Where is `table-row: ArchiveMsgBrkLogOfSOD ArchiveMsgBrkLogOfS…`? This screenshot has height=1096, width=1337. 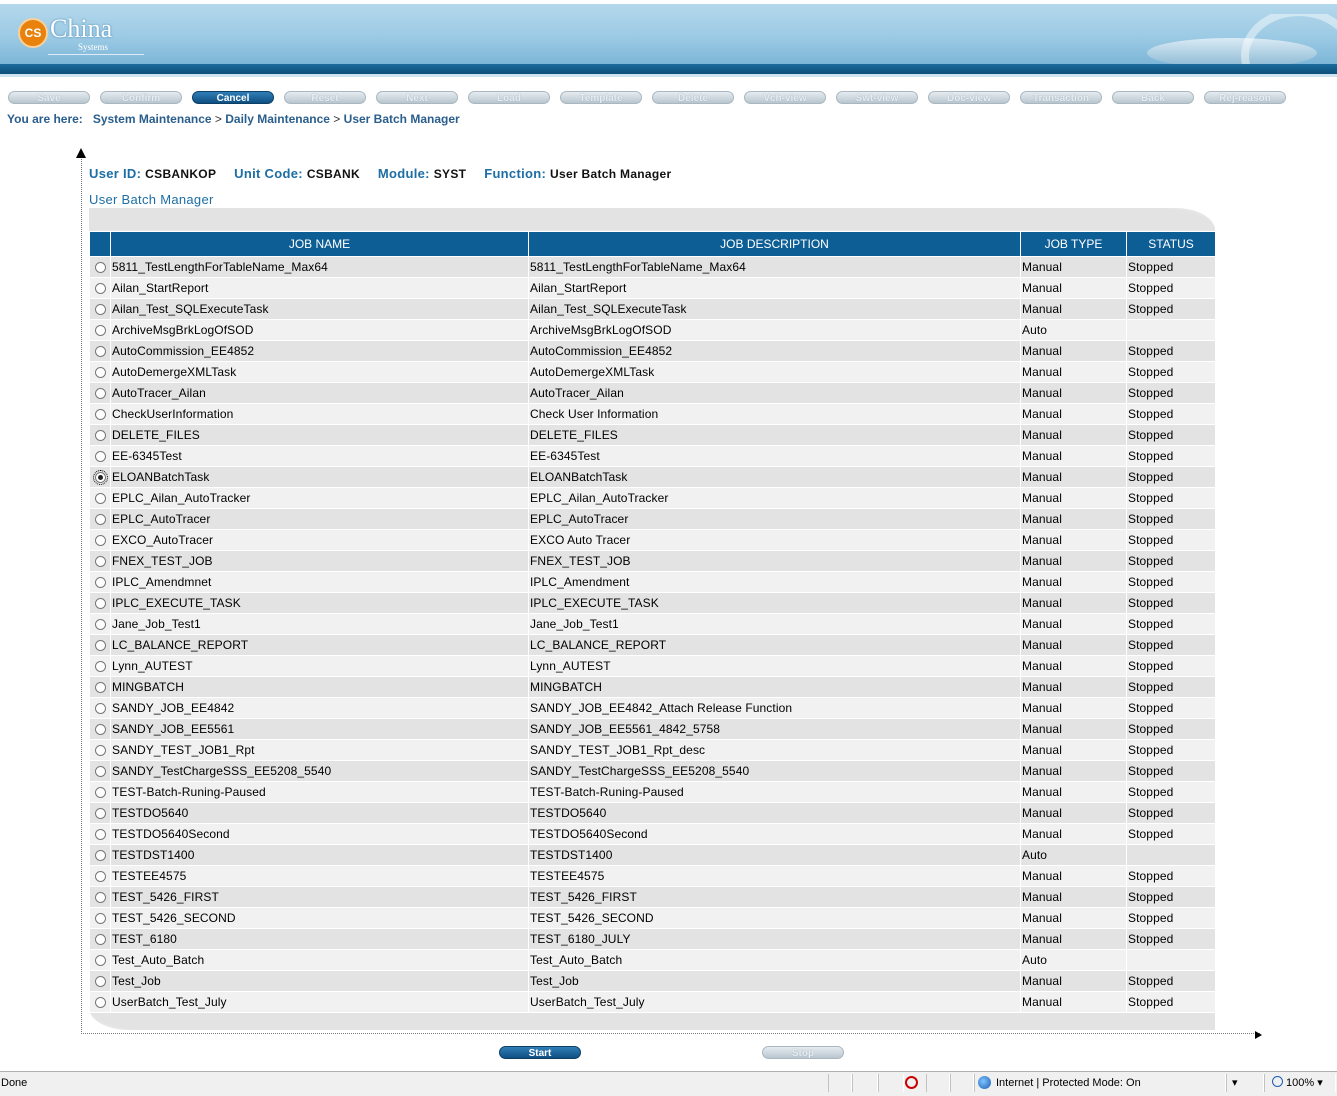
table-row: ArchiveMsgBrkLogOfSOD ArchiveMsgBrkLogOfS… is located at coordinates (652, 330).